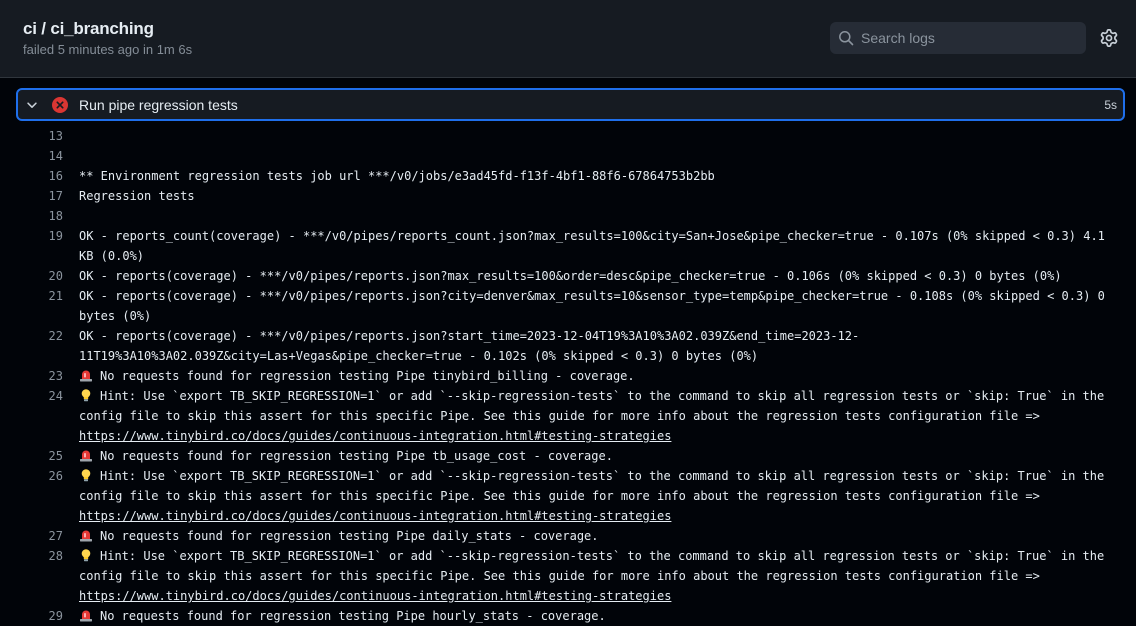 This screenshot has width=1136, height=626. Describe the element at coordinates (31, 536) in the screenshot. I see `line-number: 27` at that location.